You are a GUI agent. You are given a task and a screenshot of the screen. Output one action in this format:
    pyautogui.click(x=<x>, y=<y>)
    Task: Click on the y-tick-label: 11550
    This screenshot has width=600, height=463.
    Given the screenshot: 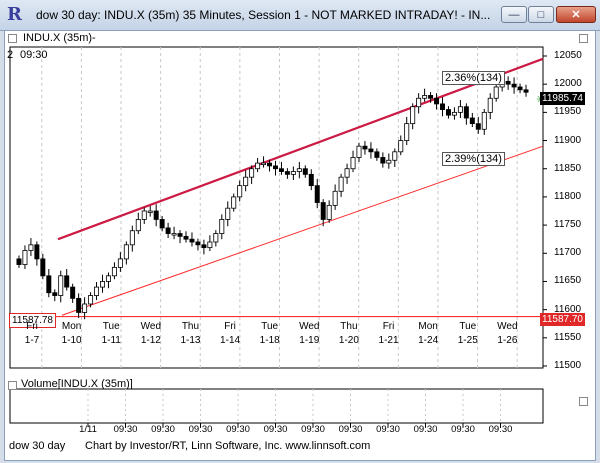 What is the action you would take?
    pyautogui.click(x=568, y=337)
    